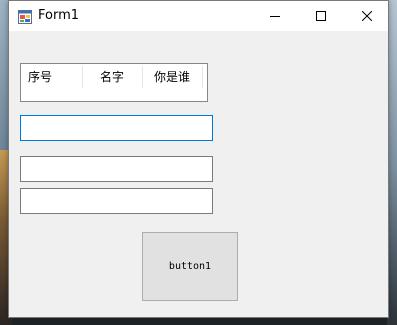 This screenshot has width=397, height=325. I want to click on close-button, so click(367, 16).